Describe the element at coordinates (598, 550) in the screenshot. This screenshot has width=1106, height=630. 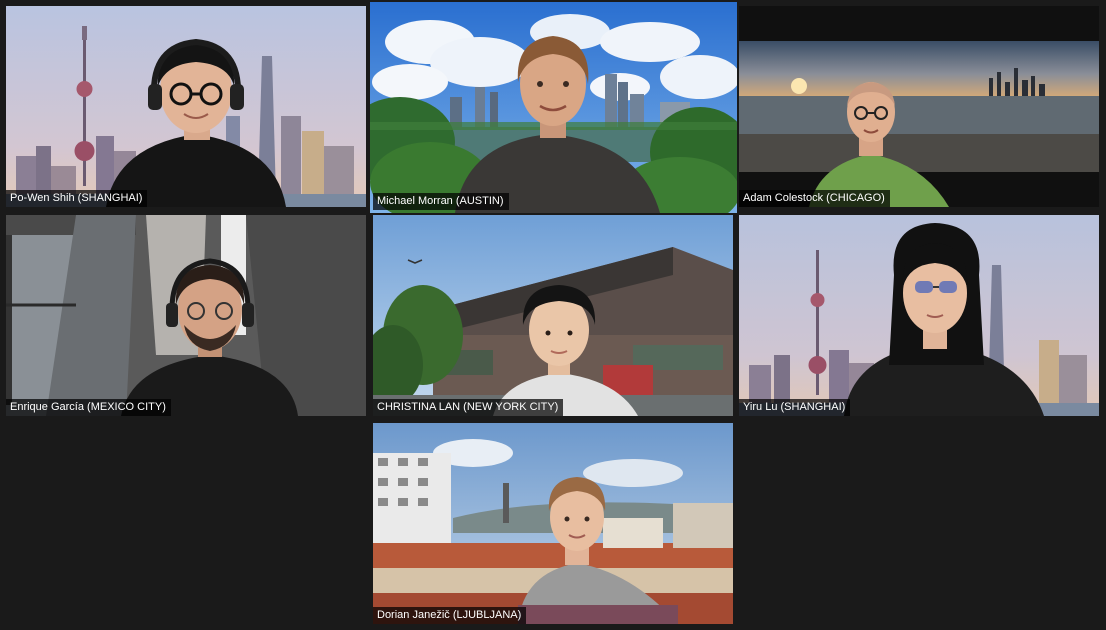
I see `participant-video-dorian-janezic` at that location.